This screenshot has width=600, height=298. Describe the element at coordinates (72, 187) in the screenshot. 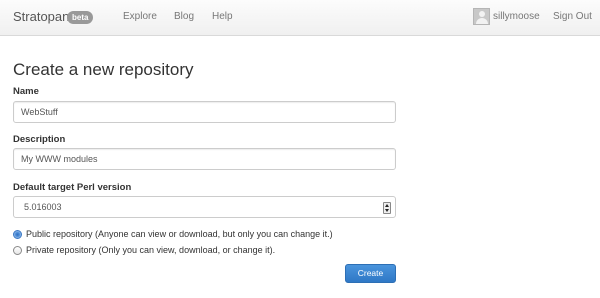

I see `perl-version-label: Default target Perl version` at that location.